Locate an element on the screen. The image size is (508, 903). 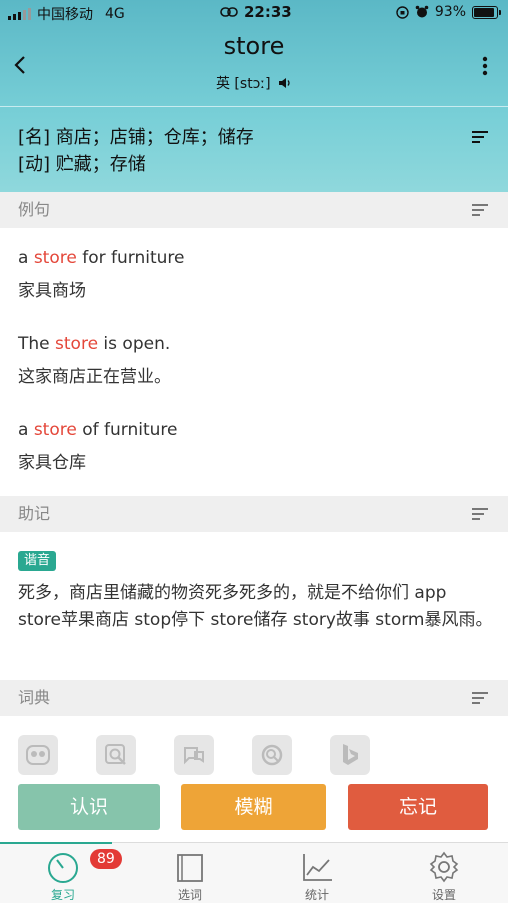
homophone-tag: 谐音 is located at coordinates (37, 561).